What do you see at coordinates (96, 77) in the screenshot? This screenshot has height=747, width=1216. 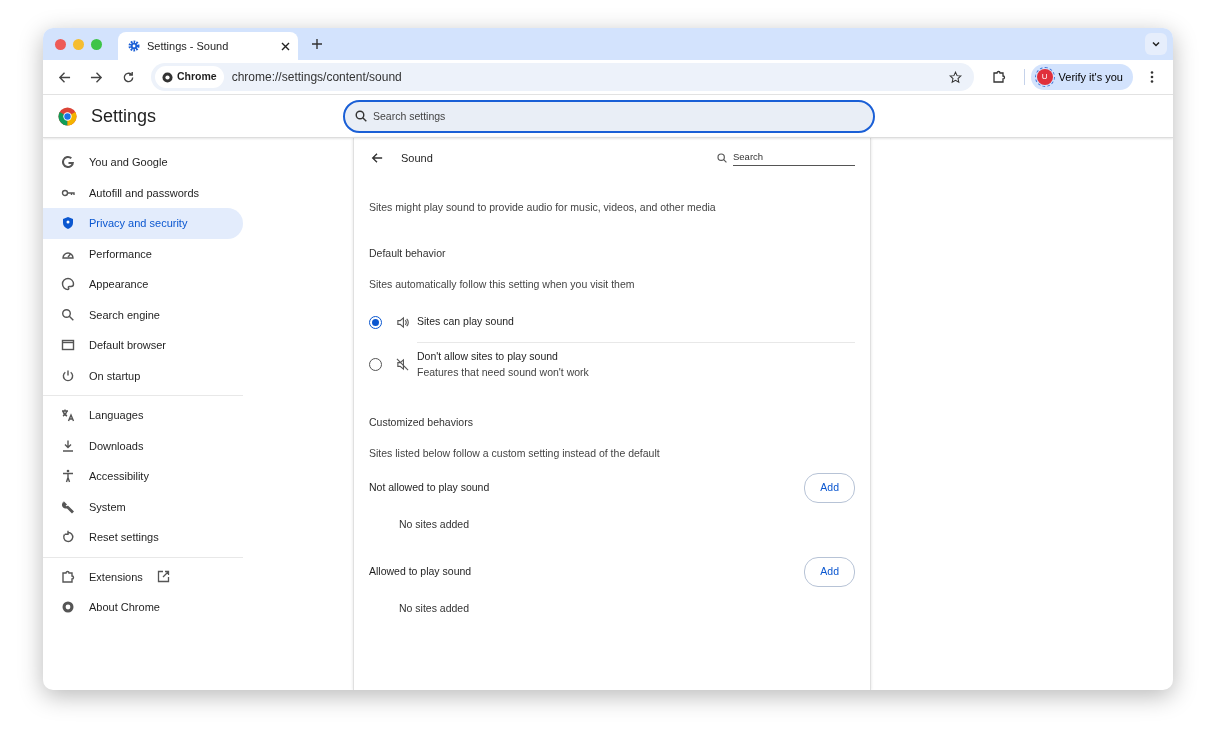 I see `forward-arrow-icon` at bounding box center [96, 77].